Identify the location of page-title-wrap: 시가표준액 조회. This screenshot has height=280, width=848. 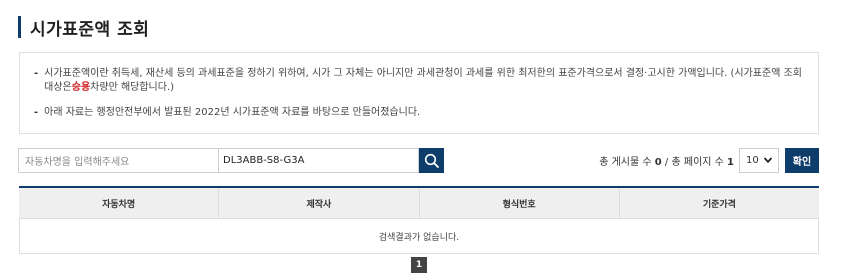
(84, 28).